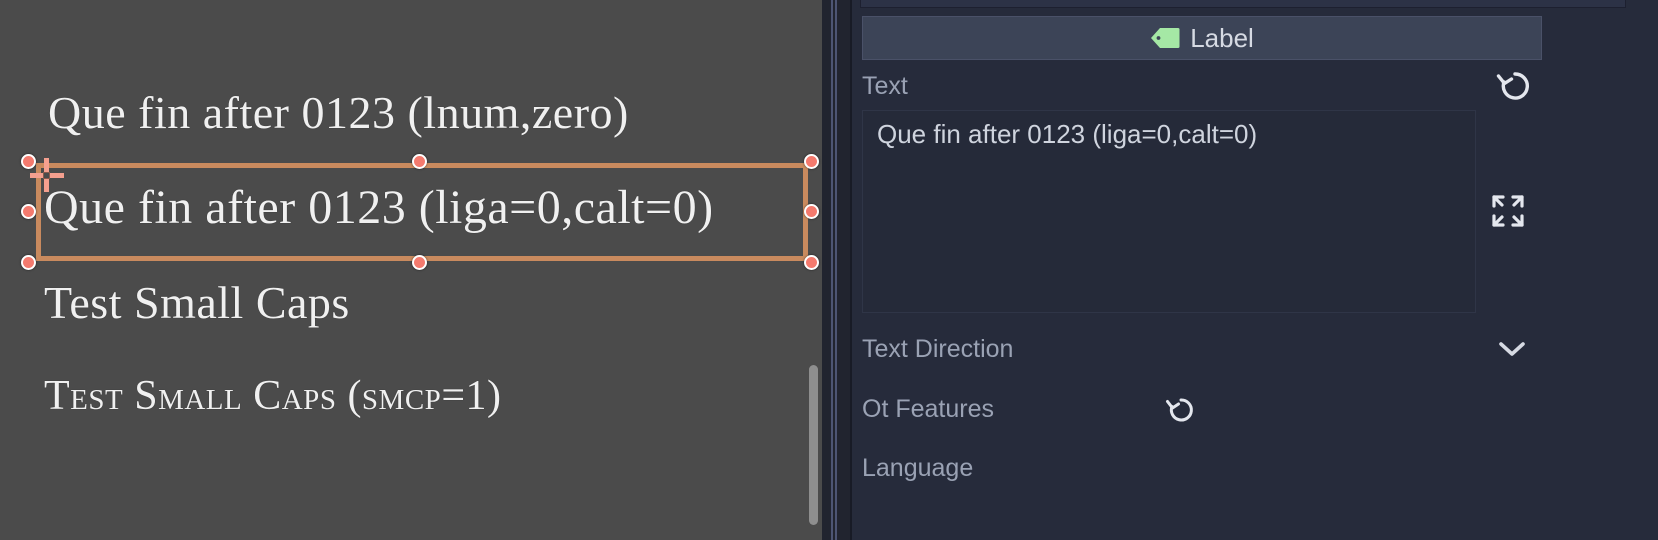  I want to click on selection-handle-bottom-left, so click(28, 262).